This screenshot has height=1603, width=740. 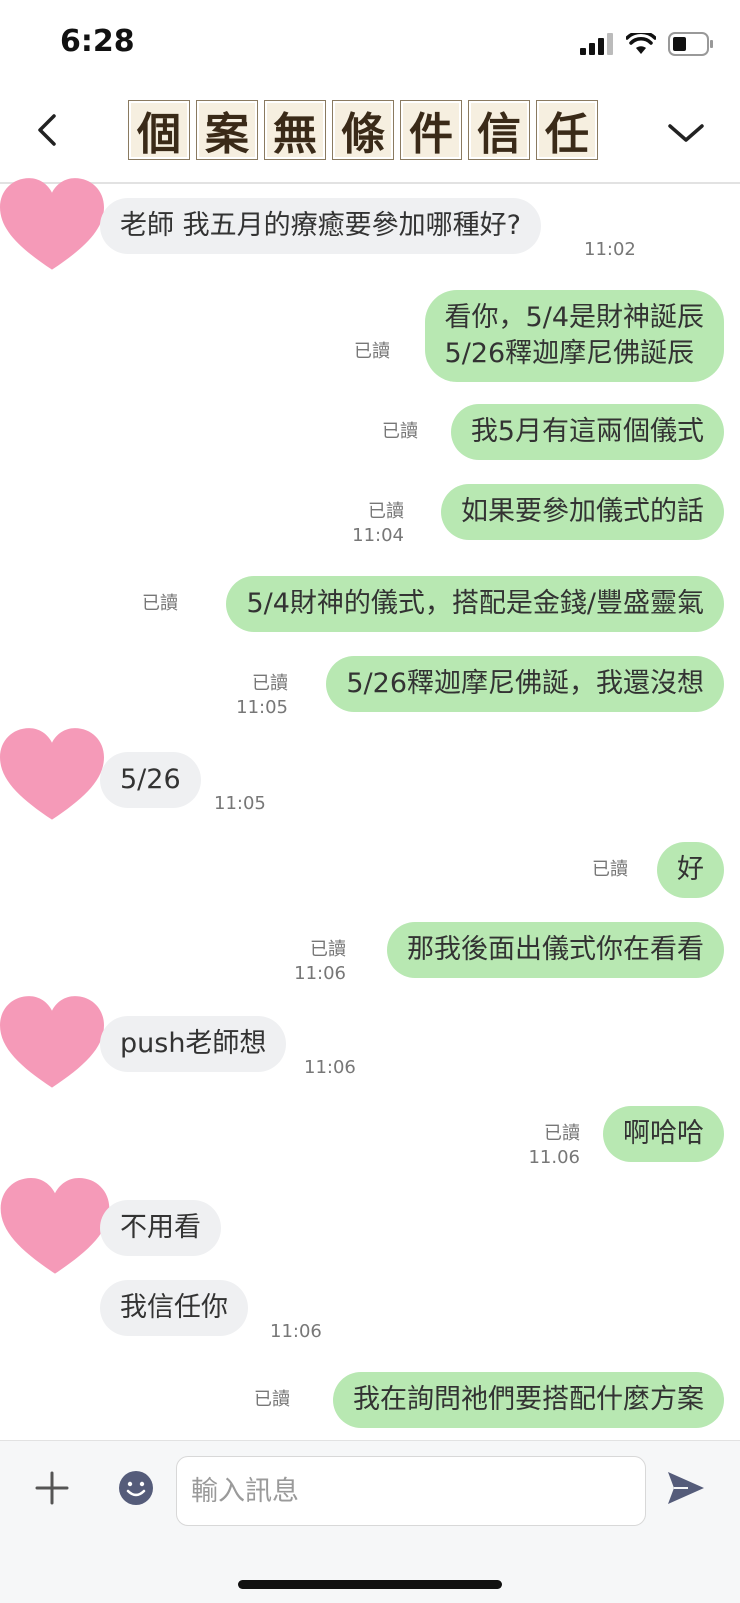 I want to click on message-line: 5/26釋迦摩尼佛誕辰, so click(x=569, y=353).